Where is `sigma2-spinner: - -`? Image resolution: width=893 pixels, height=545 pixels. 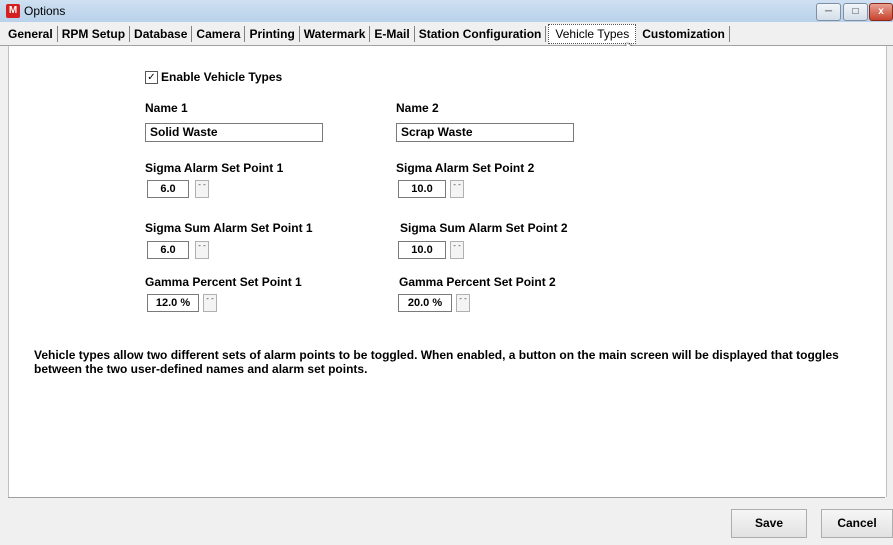 sigma2-spinner: - - is located at coordinates (457, 189).